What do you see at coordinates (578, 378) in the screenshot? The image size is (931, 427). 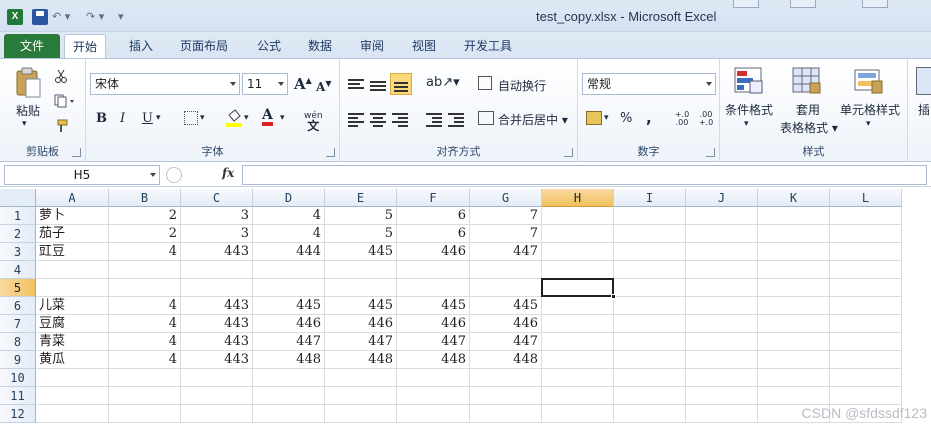 I see `cell-h10` at bounding box center [578, 378].